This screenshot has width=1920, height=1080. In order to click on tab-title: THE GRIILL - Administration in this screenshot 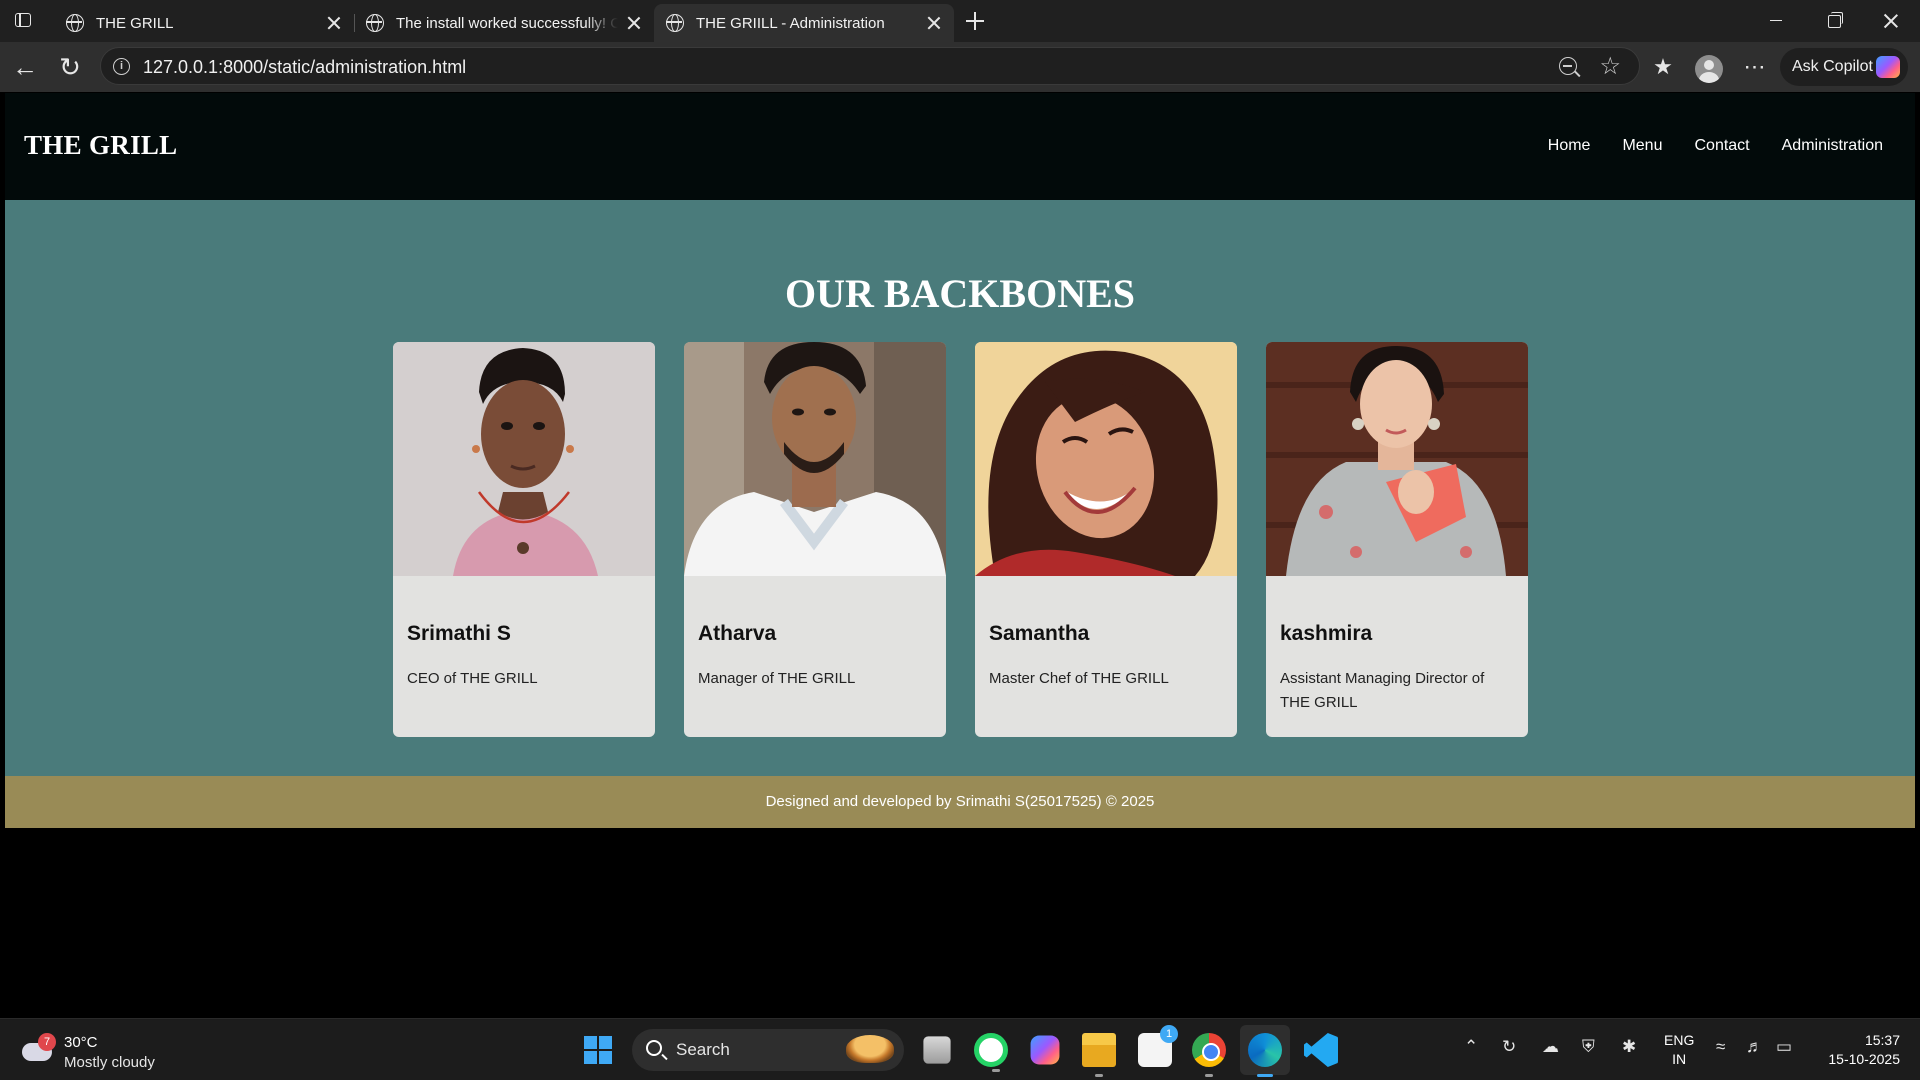, I will do `click(790, 23)`.